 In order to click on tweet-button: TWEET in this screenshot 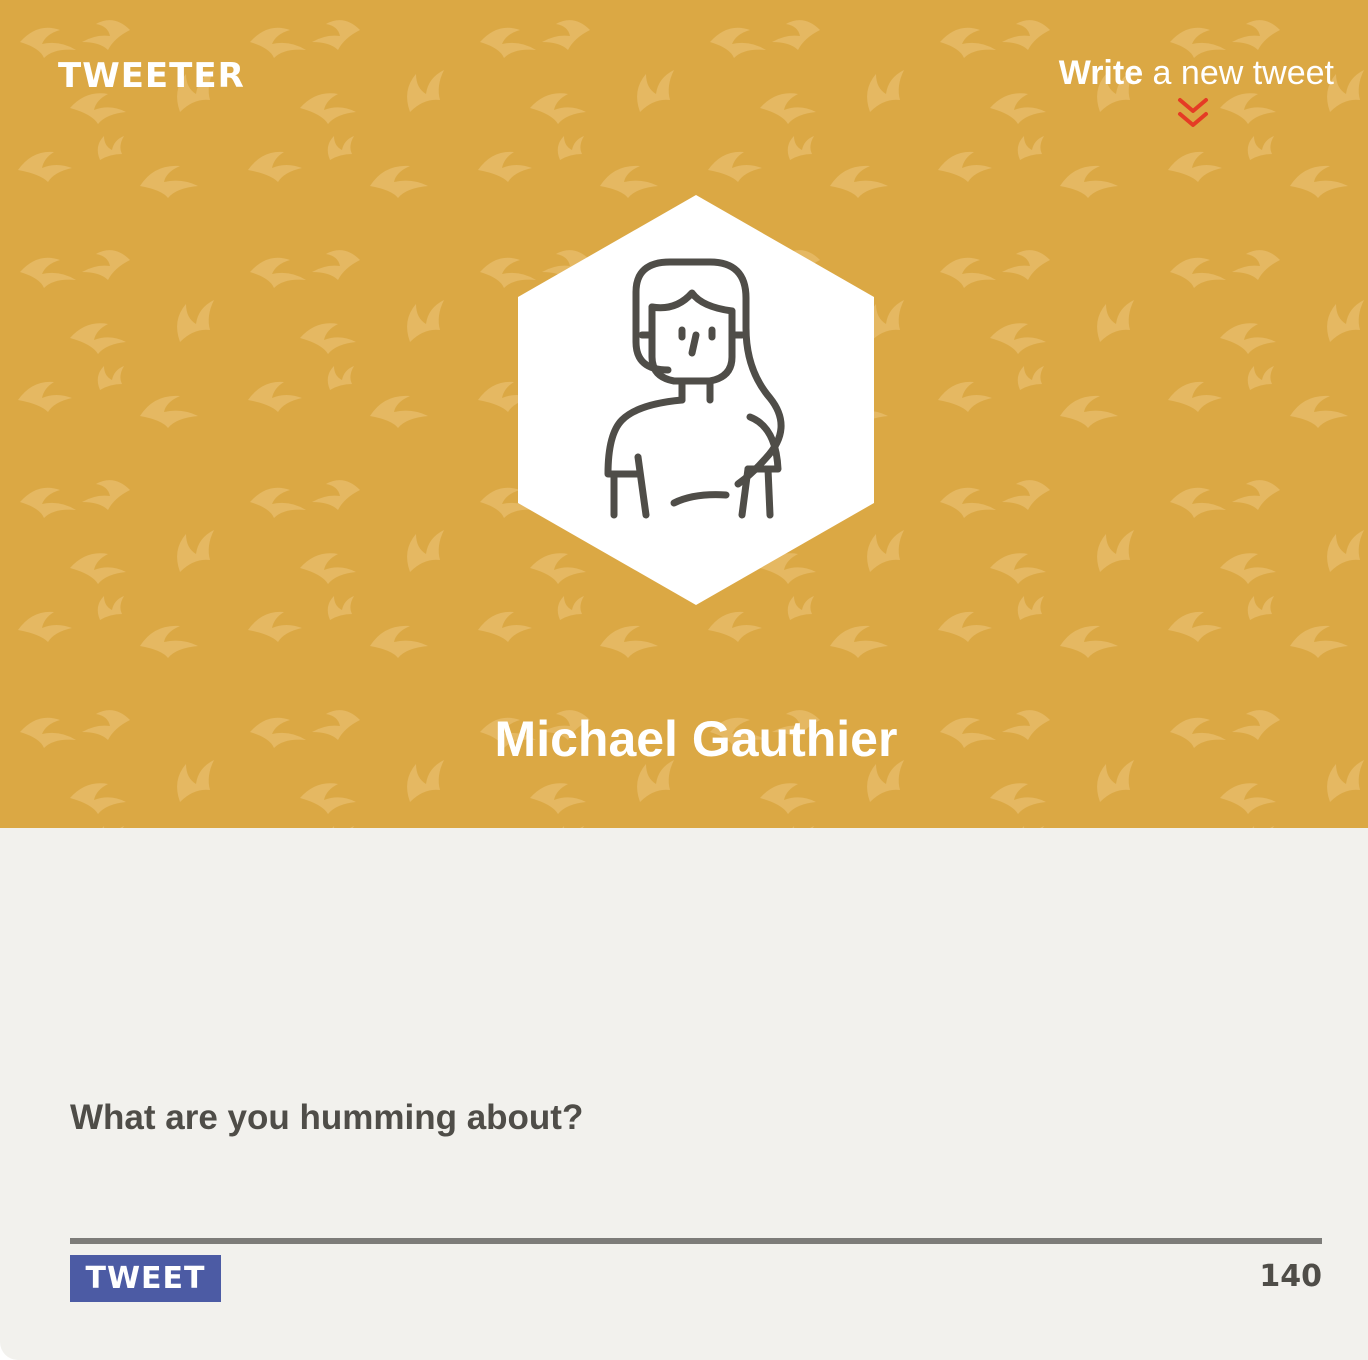, I will do `click(145, 1278)`.